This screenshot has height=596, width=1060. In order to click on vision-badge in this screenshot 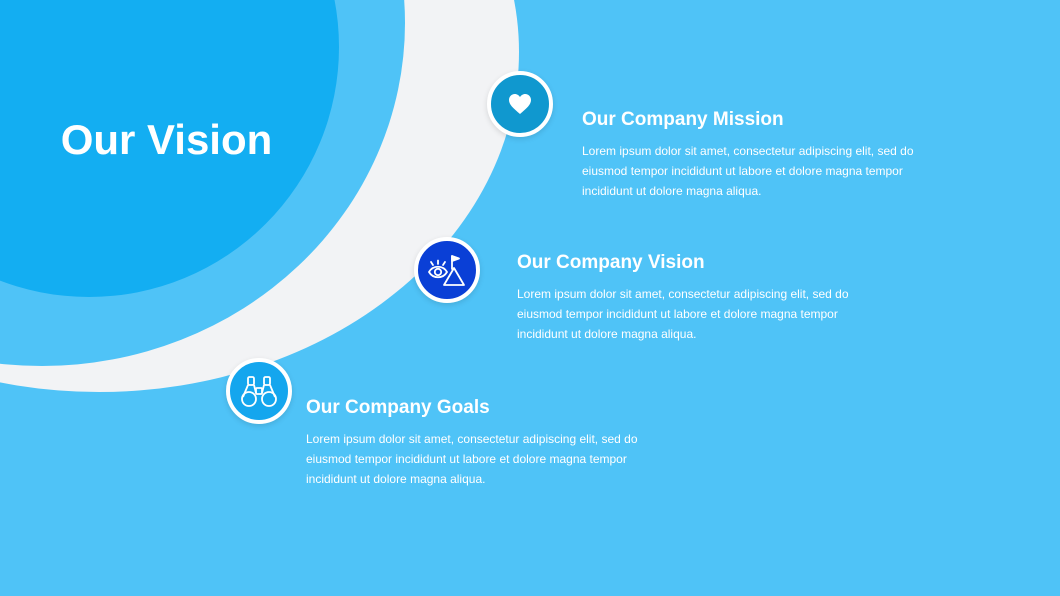, I will do `click(447, 270)`.